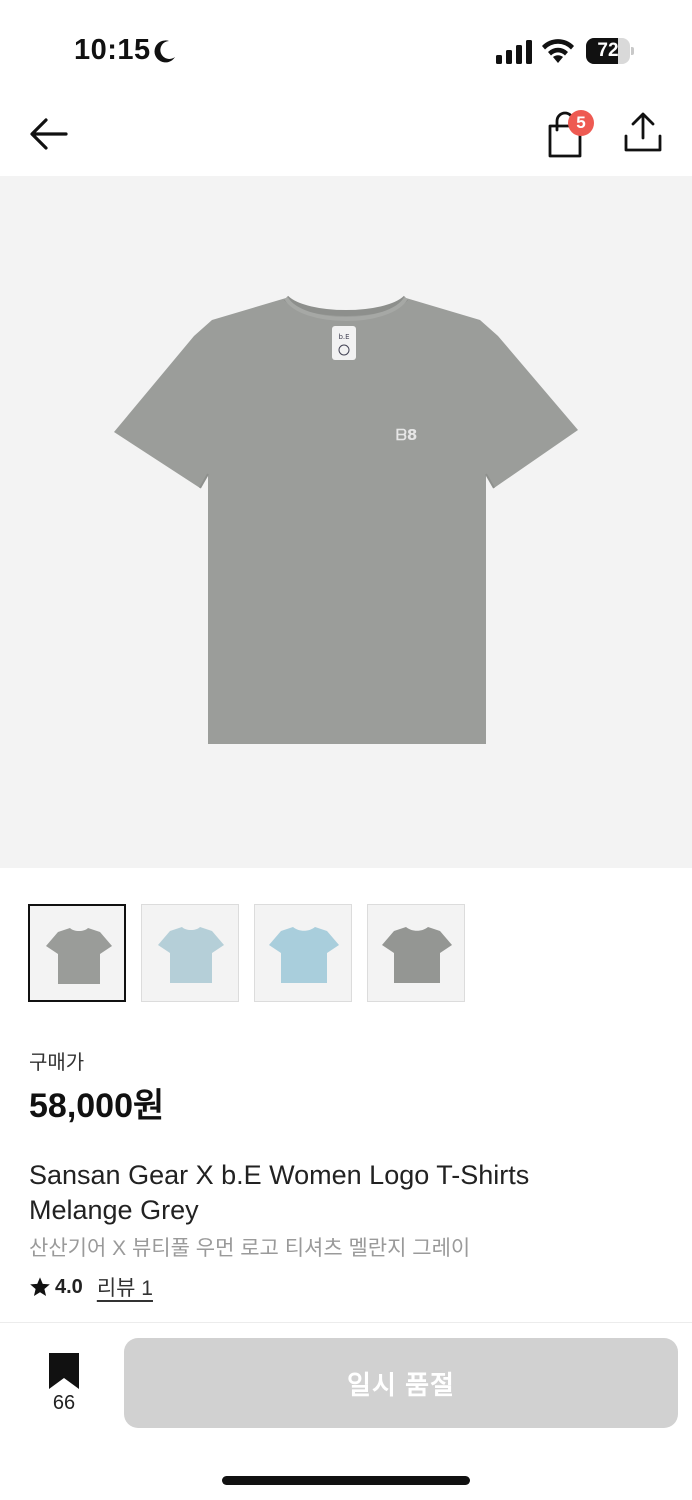  What do you see at coordinates (514, 52) in the screenshot?
I see `signal-icon` at bounding box center [514, 52].